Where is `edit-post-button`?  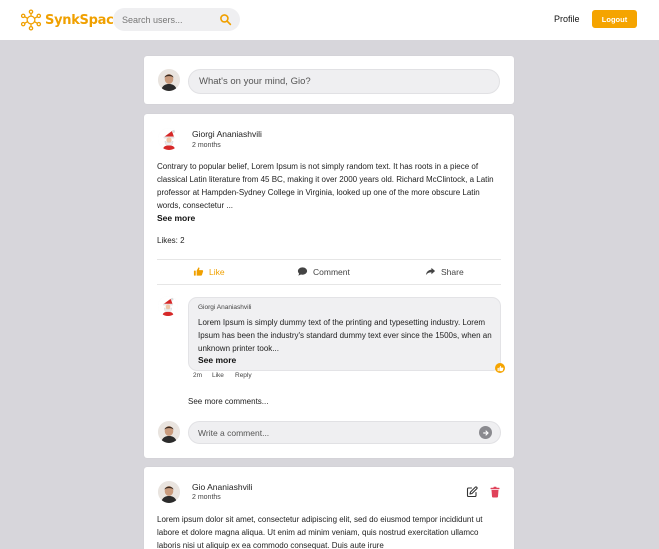 edit-post-button is located at coordinates (472, 491).